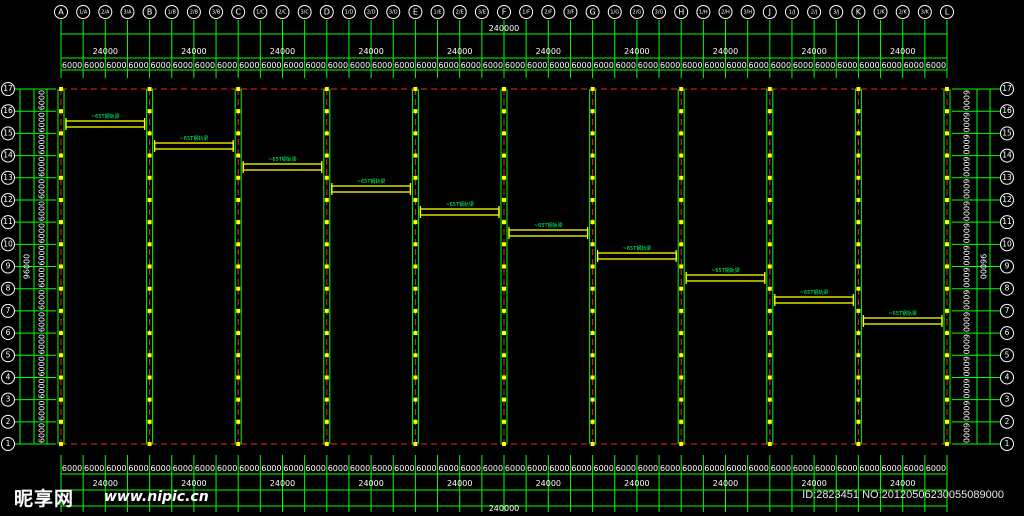 This screenshot has height=516, width=1024. What do you see at coordinates (61, 12) in the screenshot?
I see `axis-bubble-label: A` at bounding box center [61, 12].